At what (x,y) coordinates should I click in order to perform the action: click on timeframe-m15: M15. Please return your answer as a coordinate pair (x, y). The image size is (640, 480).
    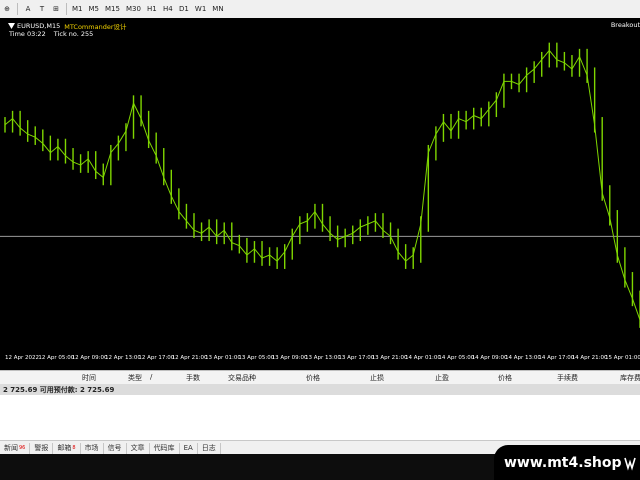
    Looking at the image, I should click on (112, 9).